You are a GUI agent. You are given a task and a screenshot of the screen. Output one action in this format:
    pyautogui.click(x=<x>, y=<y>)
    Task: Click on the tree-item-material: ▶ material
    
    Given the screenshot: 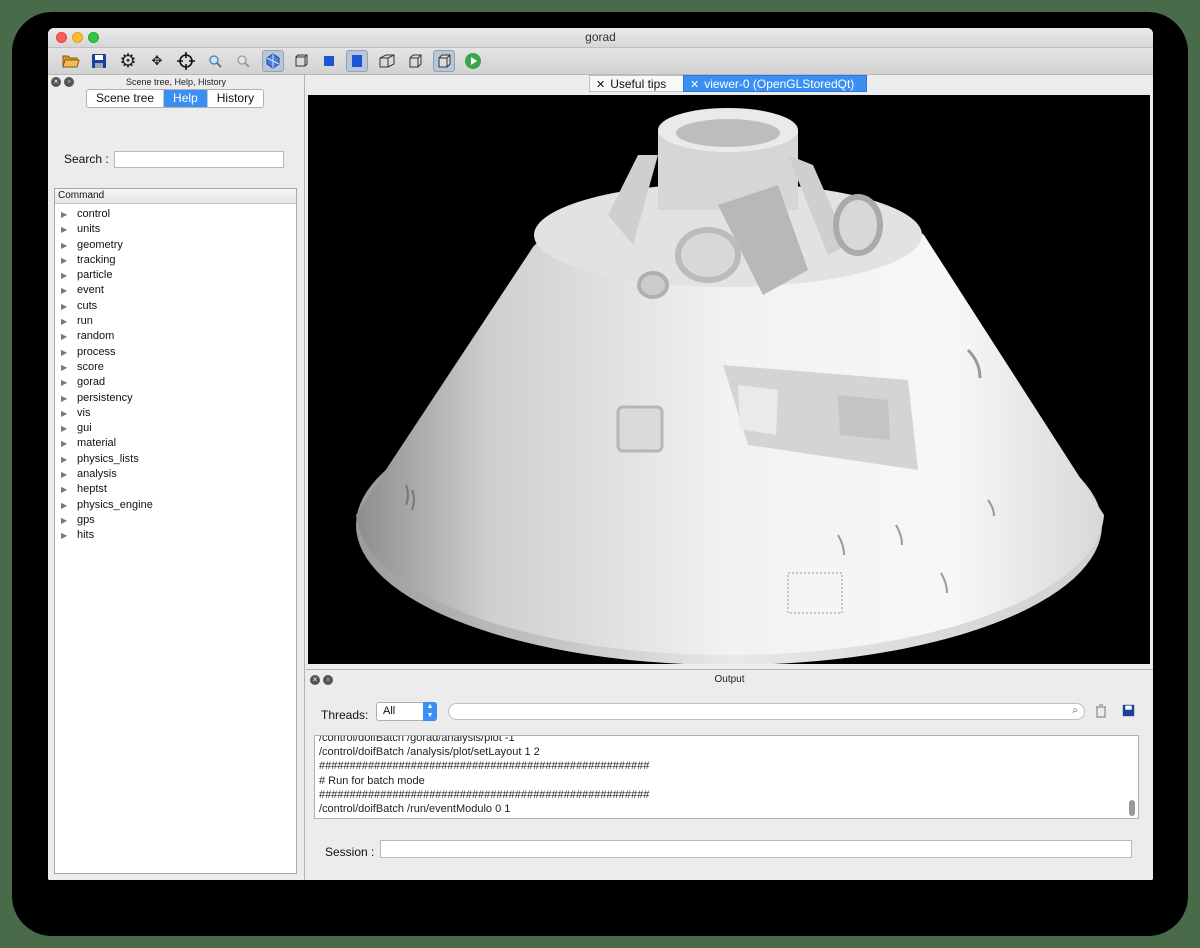 What is the action you would take?
    pyautogui.click(x=175, y=443)
    